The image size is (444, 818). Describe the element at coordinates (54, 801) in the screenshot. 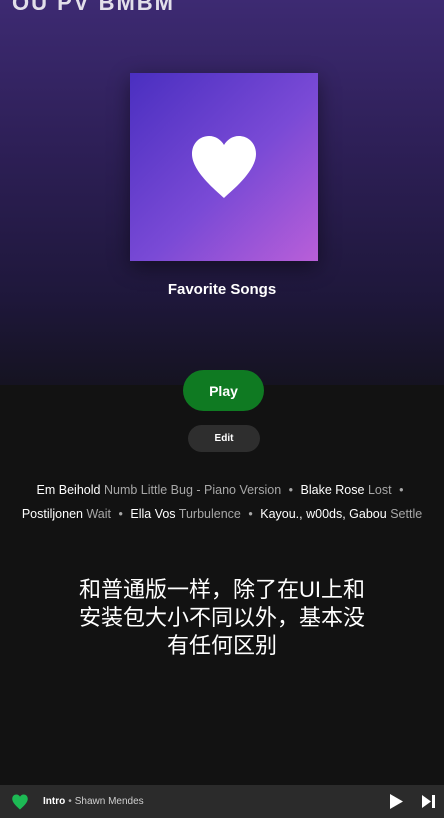

I see `now-playing-track: Intro` at that location.